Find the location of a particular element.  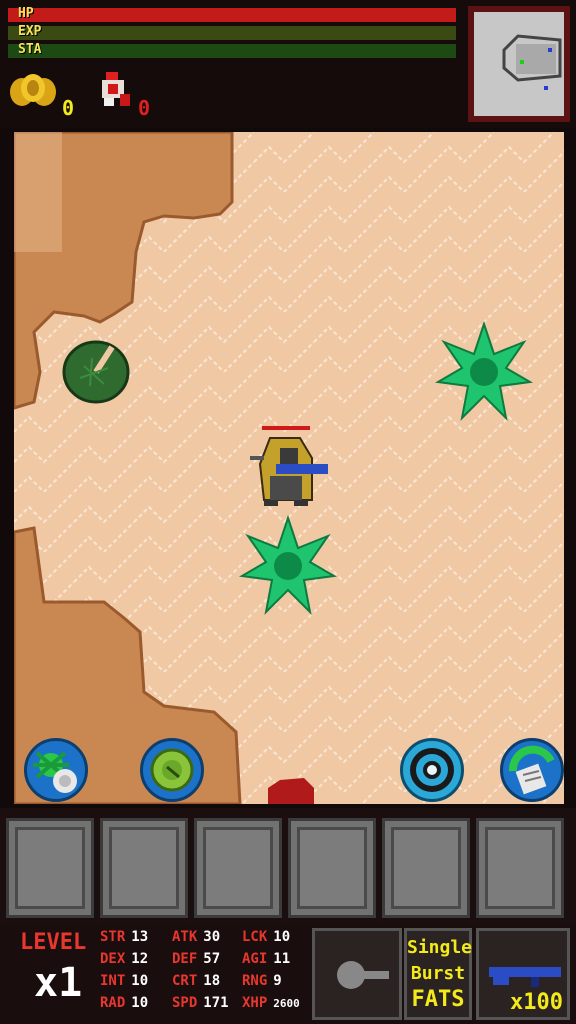

stat-key: XHP is located at coordinates (255, 1003).